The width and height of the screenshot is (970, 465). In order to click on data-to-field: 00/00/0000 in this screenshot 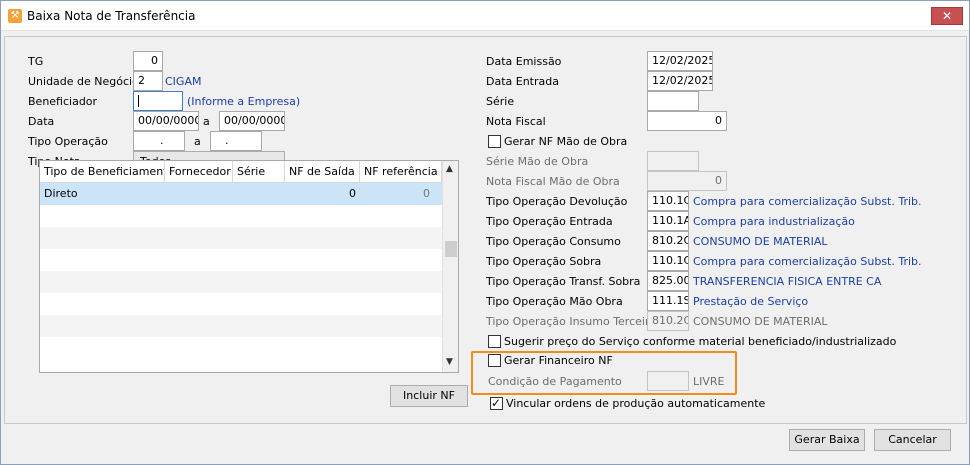, I will do `click(252, 121)`.